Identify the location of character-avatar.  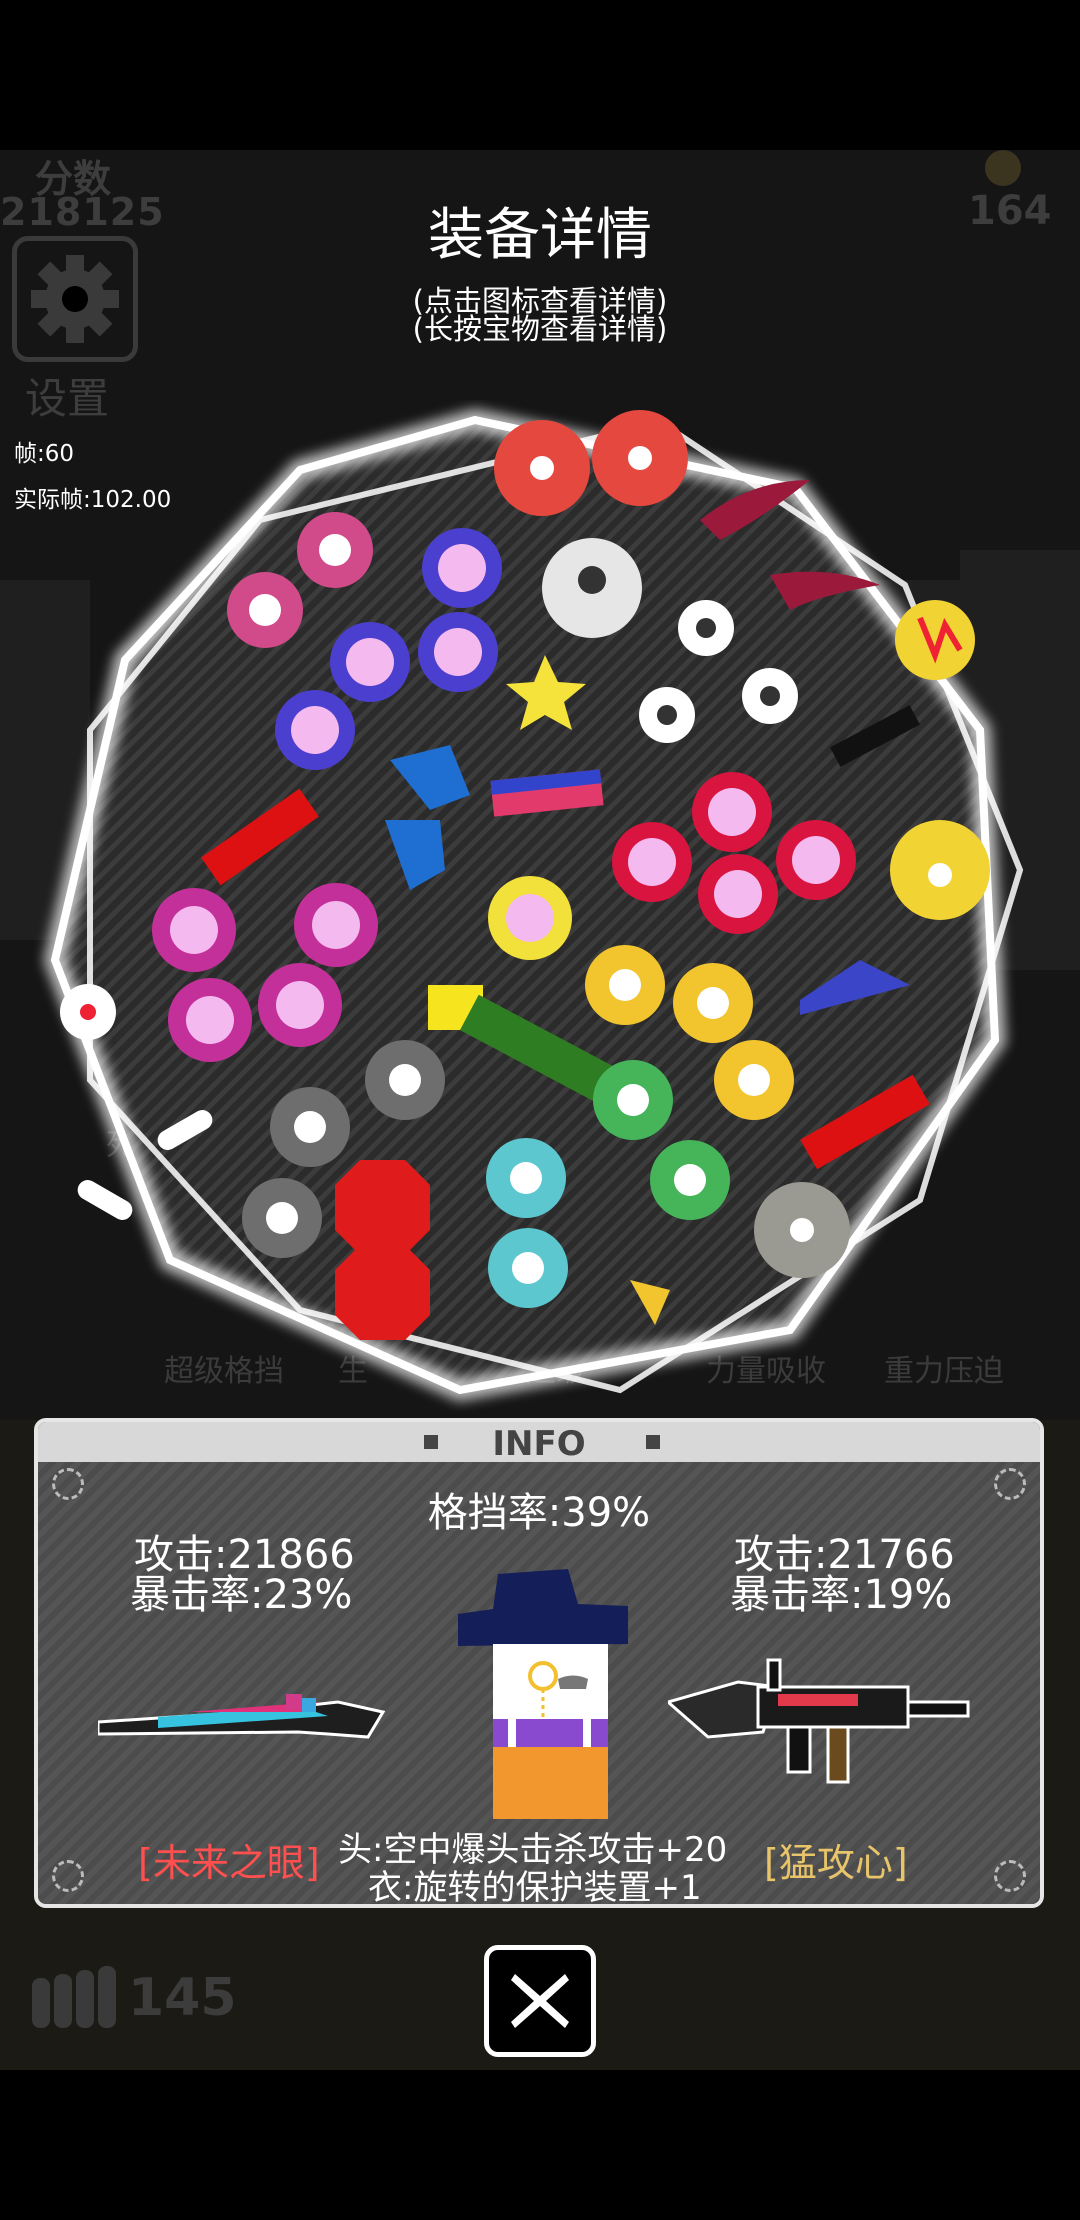
(543, 1694).